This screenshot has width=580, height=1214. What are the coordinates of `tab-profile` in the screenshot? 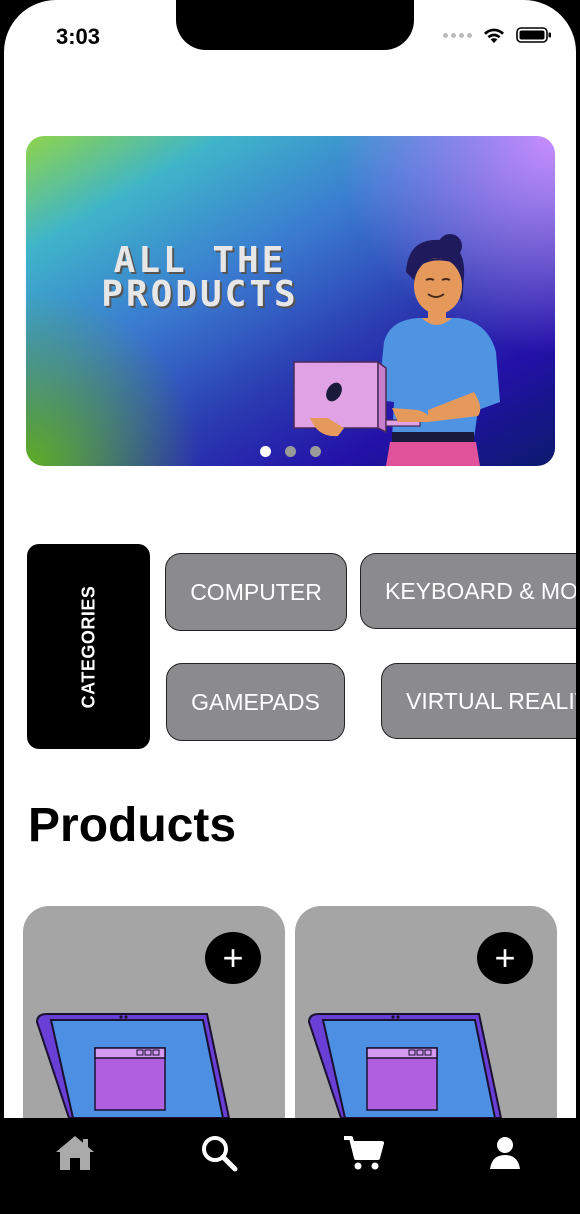 It's located at (505, 1153).